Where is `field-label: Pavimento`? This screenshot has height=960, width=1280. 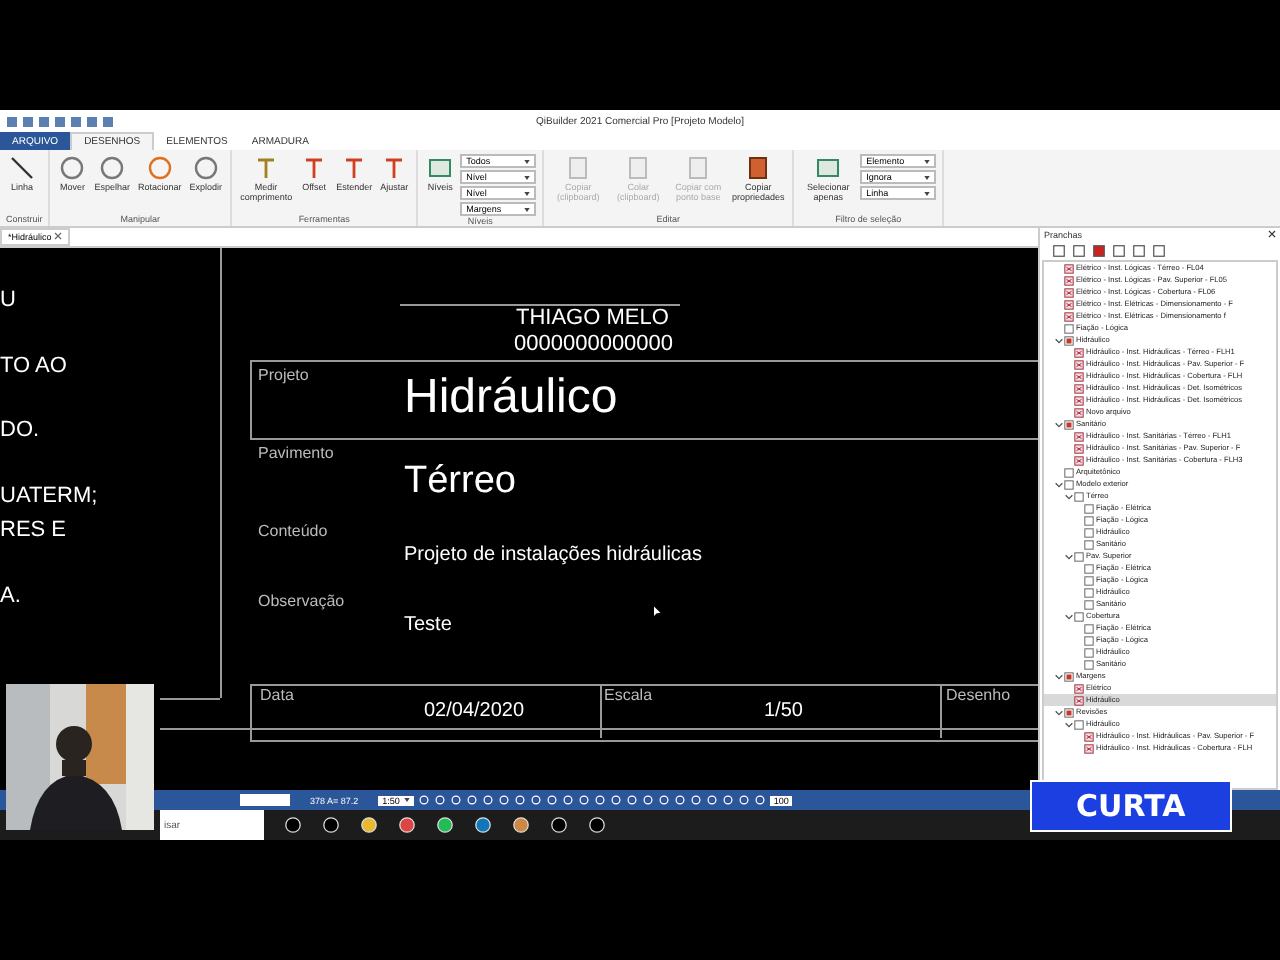 field-label: Pavimento is located at coordinates (296, 453).